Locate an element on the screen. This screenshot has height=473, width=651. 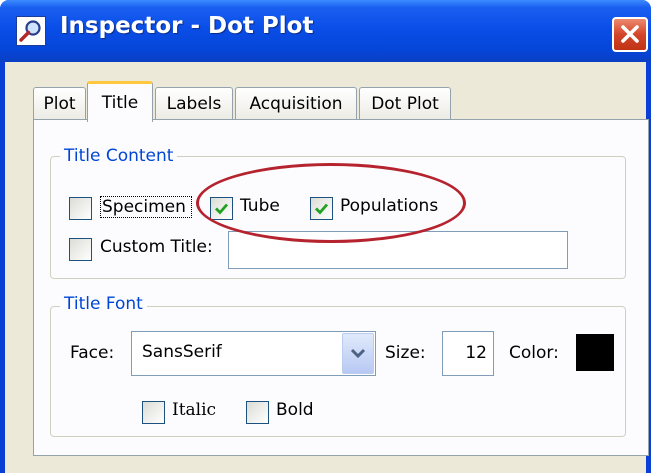
custom-title-checkbox is located at coordinates (80, 249).